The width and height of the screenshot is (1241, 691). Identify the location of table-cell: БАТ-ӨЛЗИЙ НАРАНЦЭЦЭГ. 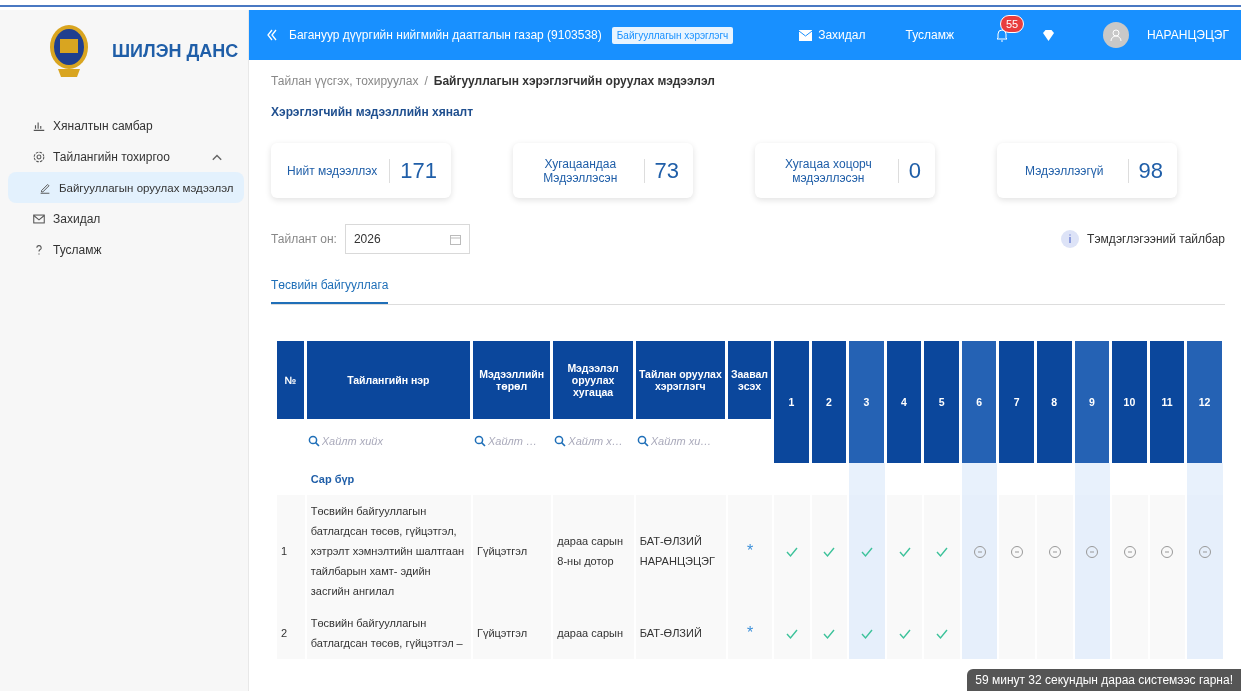
(677, 551).